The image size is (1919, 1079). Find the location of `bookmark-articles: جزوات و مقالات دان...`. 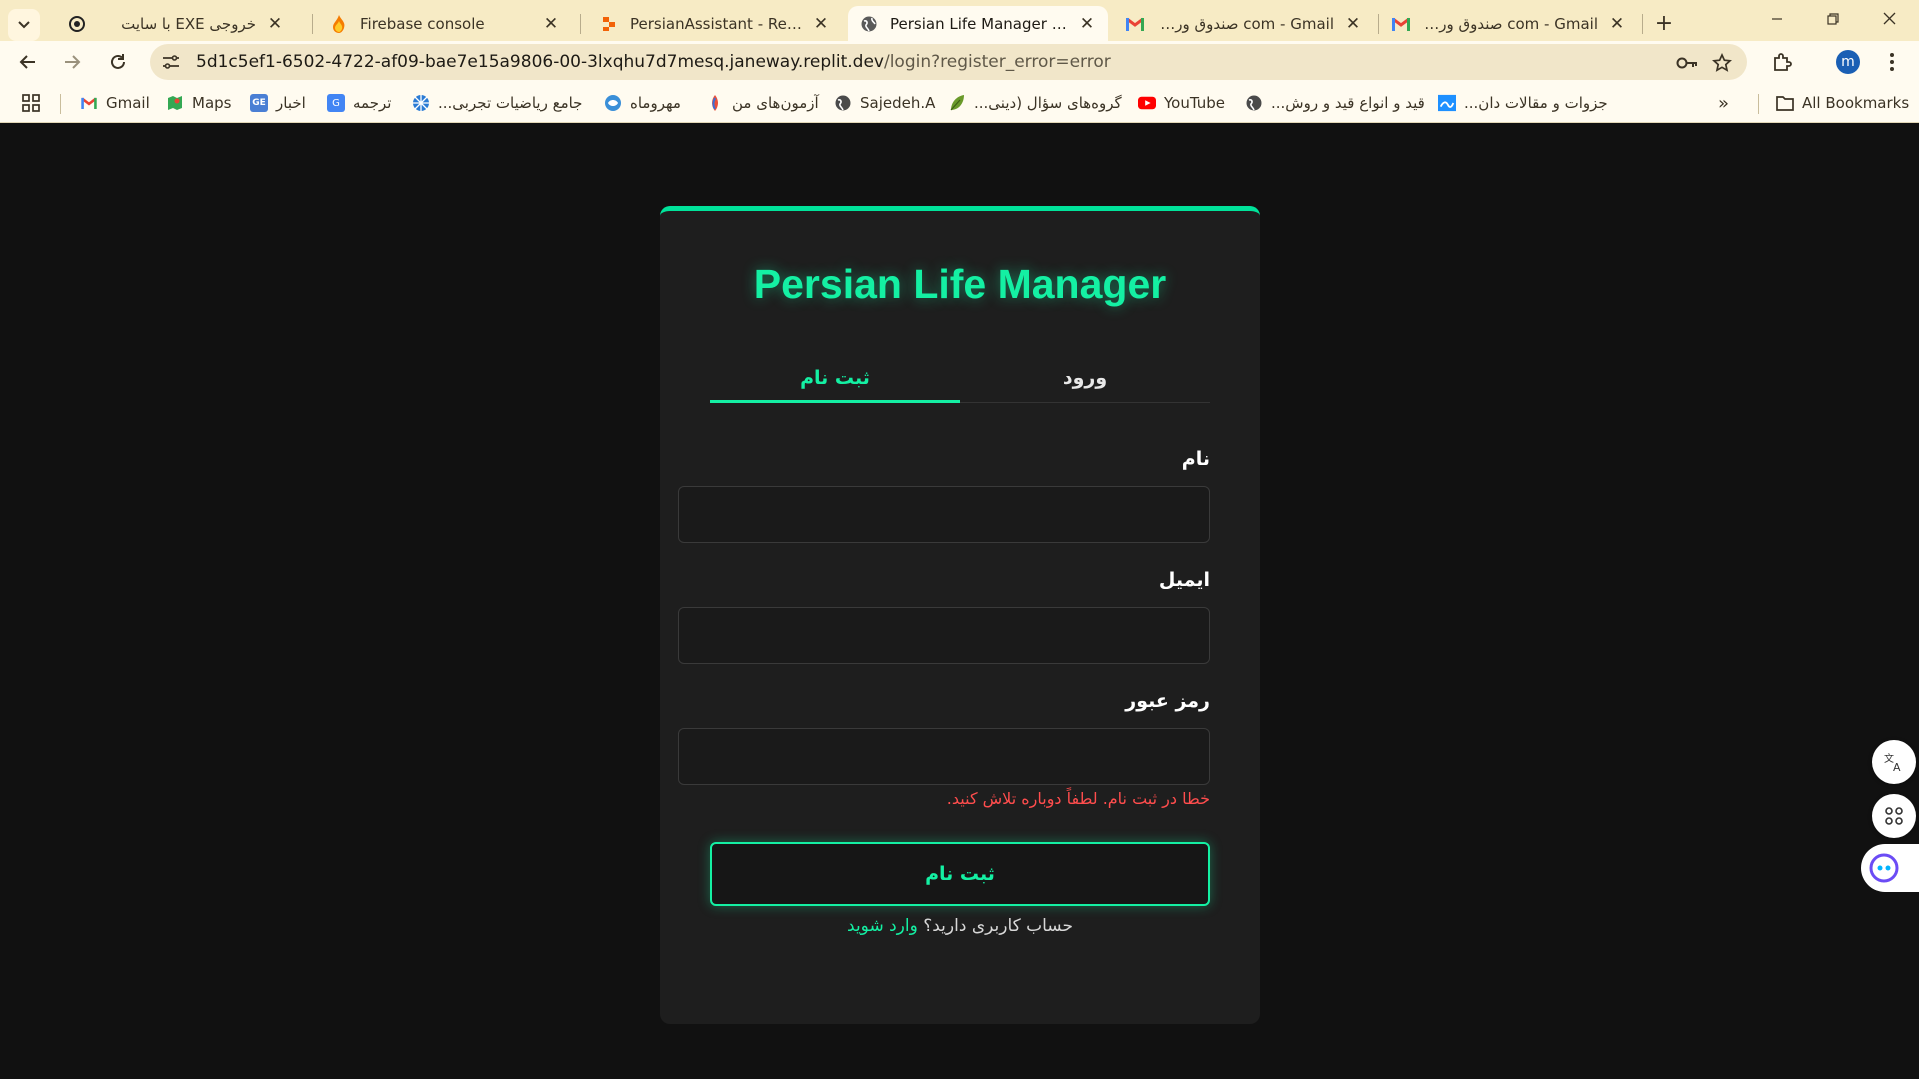

bookmark-articles: جزوات و مقالات دان... is located at coordinates (1523, 103).